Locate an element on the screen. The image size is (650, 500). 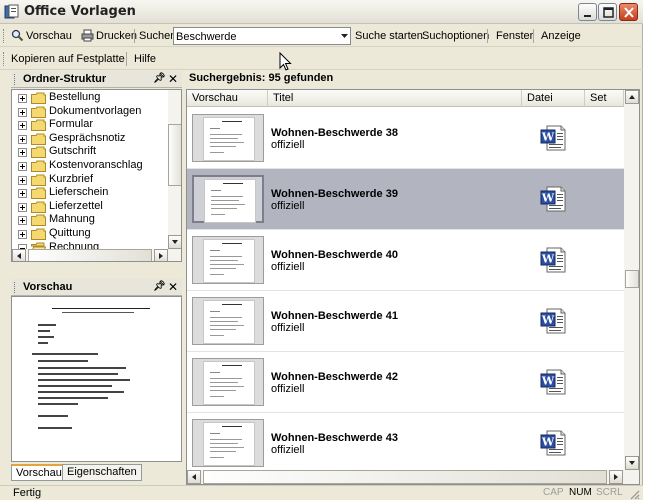
result-row: Wohnen-Beschwerde 40 offiziell W is located at coordinates (405, 260).